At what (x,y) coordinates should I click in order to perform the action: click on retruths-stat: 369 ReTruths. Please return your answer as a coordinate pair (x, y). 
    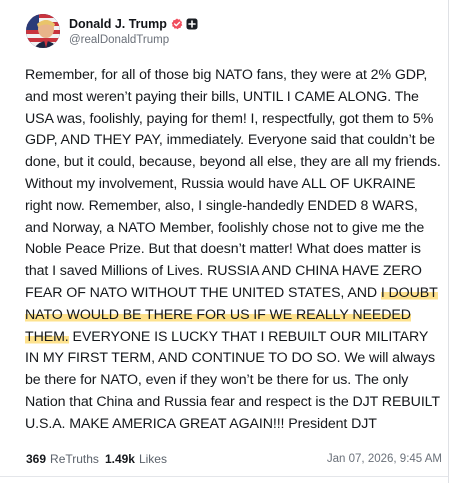
    Looking at the image, I should click on (62, 459).